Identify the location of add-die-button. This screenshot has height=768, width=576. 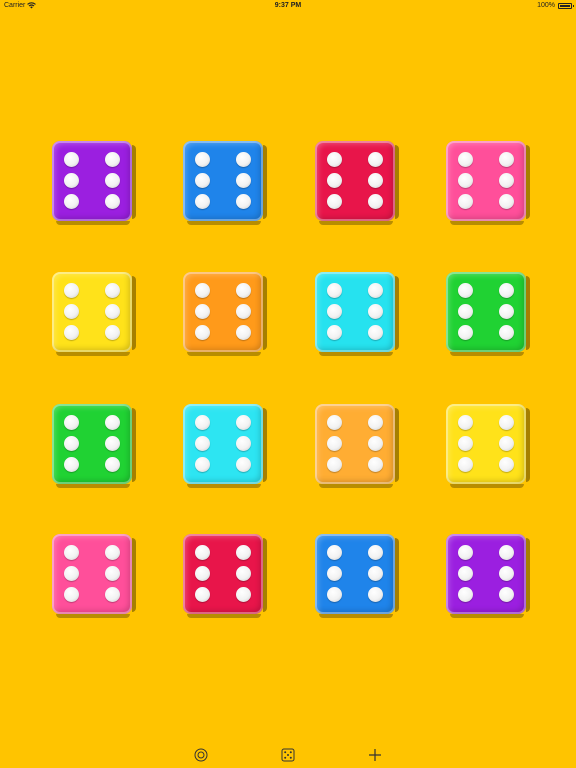
(375, 755).